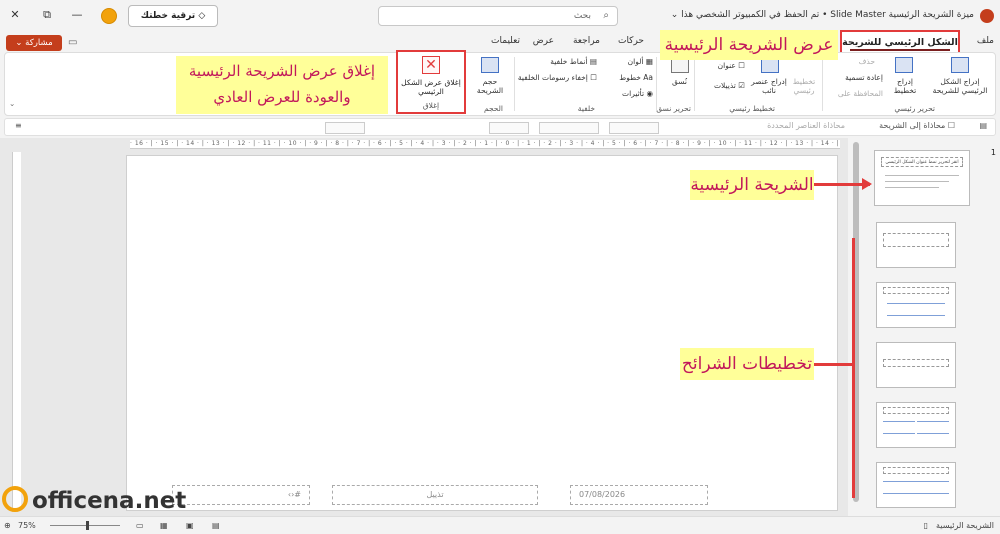 The width and height of the screenshot is (1000, 534). Describe the element at coordinates (47, 15) in the screenshot. I see `restore-icon: ⧉` at that location.